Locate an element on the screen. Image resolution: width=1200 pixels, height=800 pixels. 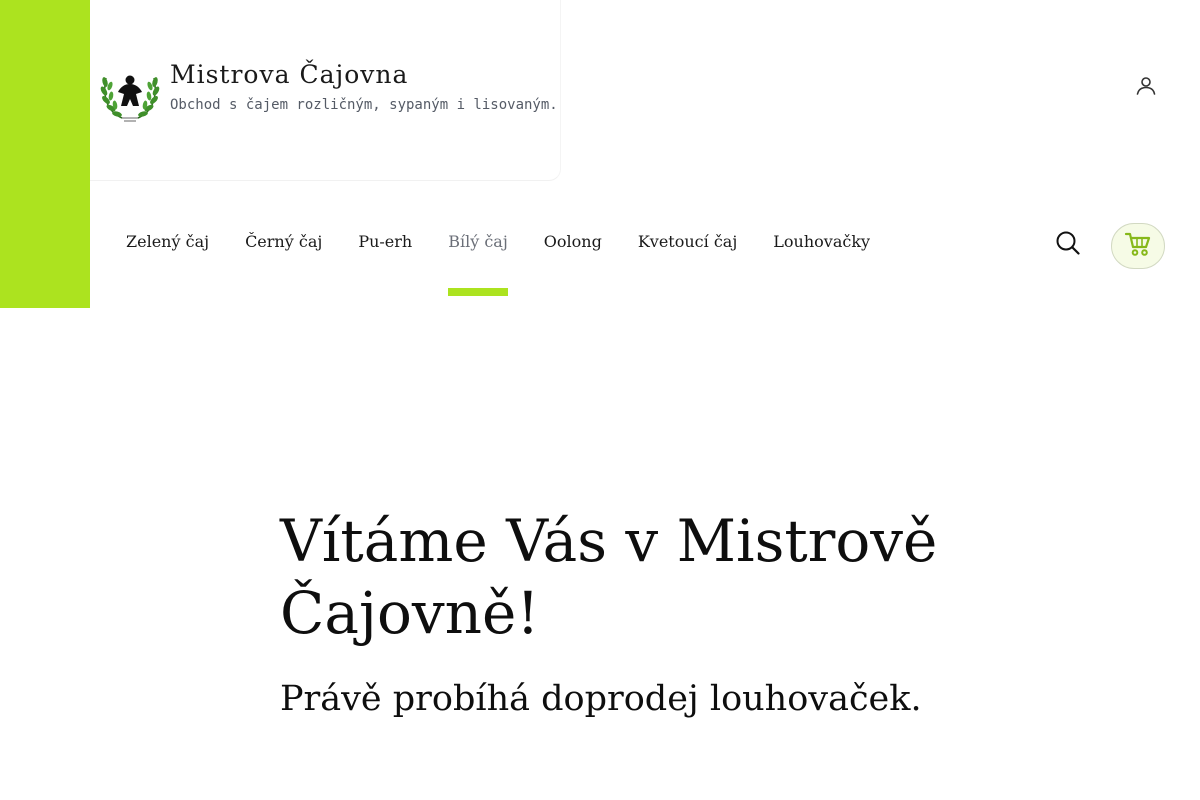
nav-item-label: Louhovačky is located at coordinates (822, 241).